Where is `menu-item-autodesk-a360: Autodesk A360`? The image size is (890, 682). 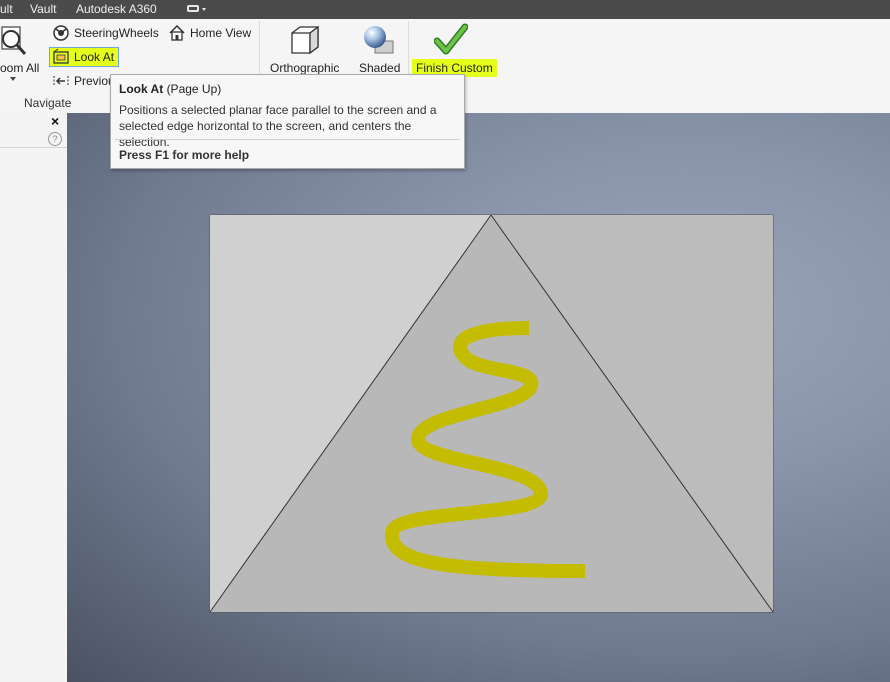 menu-item-autodesk-a360: Autodesk A360 is located at coordinates (116, 9).